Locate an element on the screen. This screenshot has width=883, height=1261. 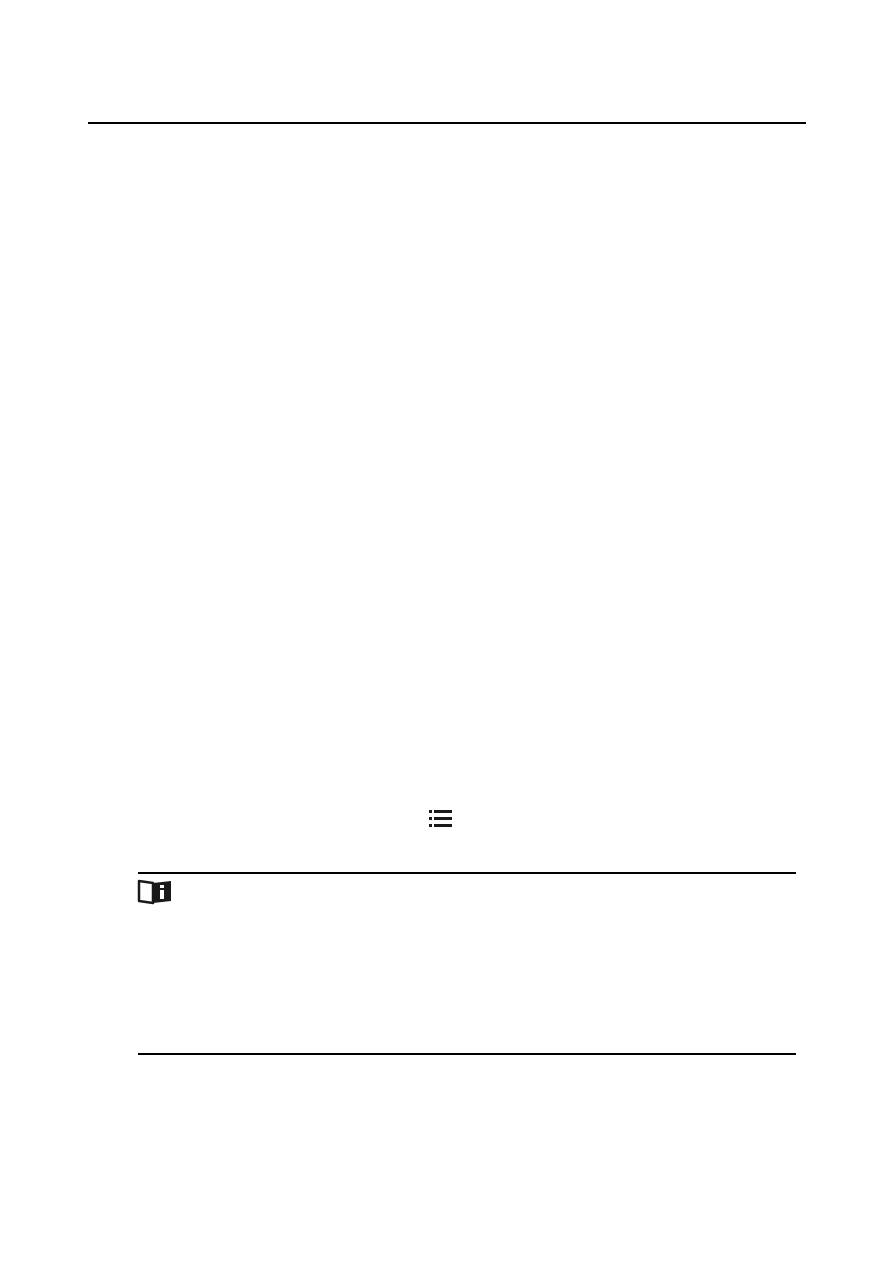
note-book-info-icon is located at coordinates (154, 892).